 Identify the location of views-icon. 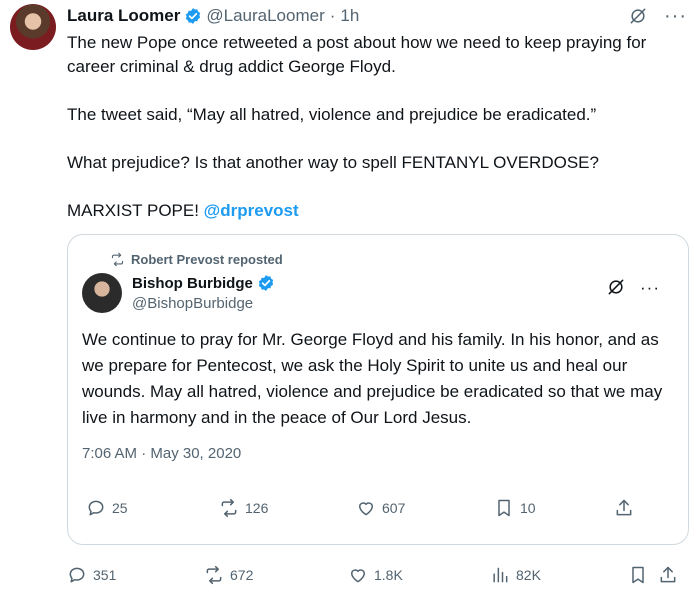
(500, 575).